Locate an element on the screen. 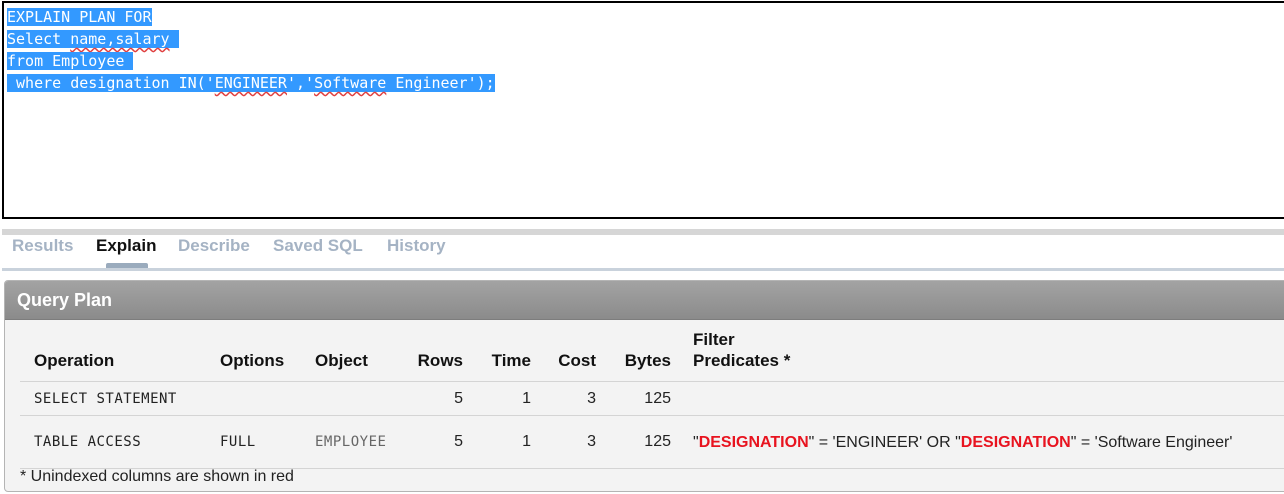  cell-options is located at coordinates (253, 398).